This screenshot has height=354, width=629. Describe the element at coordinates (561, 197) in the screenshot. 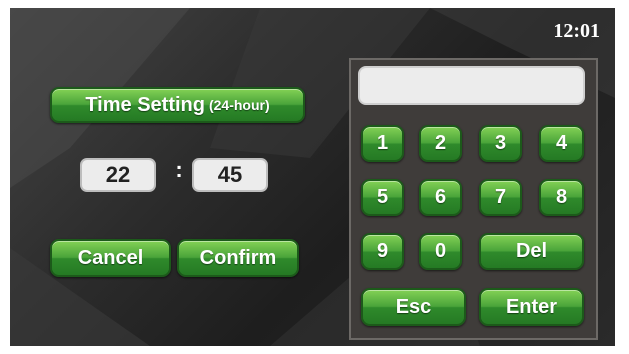

I see `key-8: 8` at that location.